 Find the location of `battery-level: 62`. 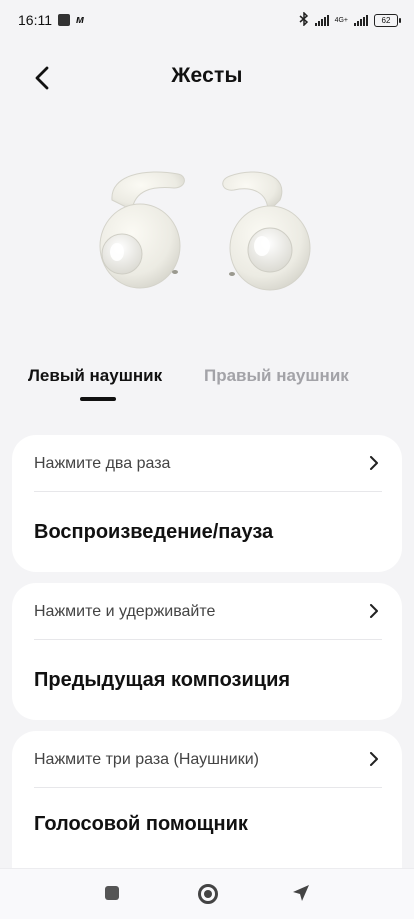

battery-level: 62 is located at coordinates (386, 20).